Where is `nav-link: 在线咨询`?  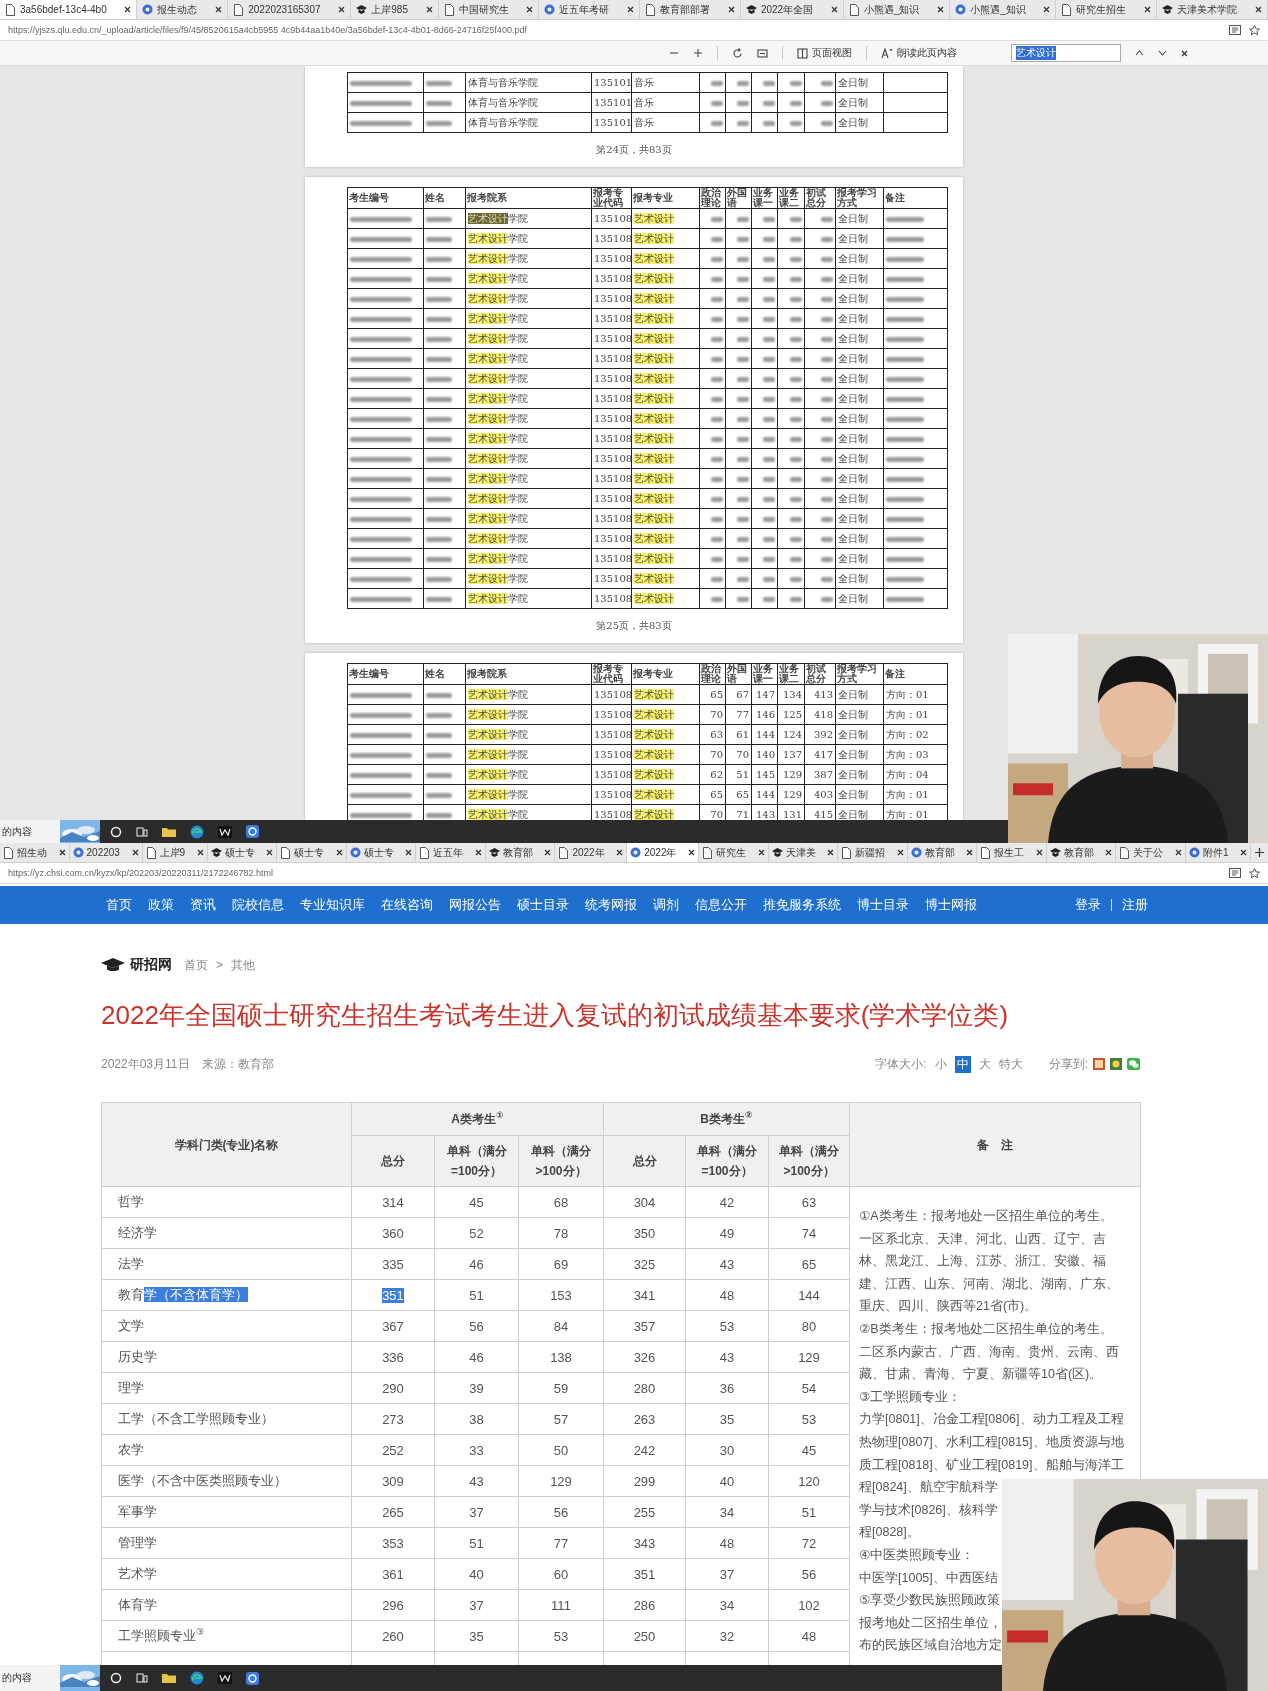
nav-link: 在线咨询 is located at coordinates (407, 905).